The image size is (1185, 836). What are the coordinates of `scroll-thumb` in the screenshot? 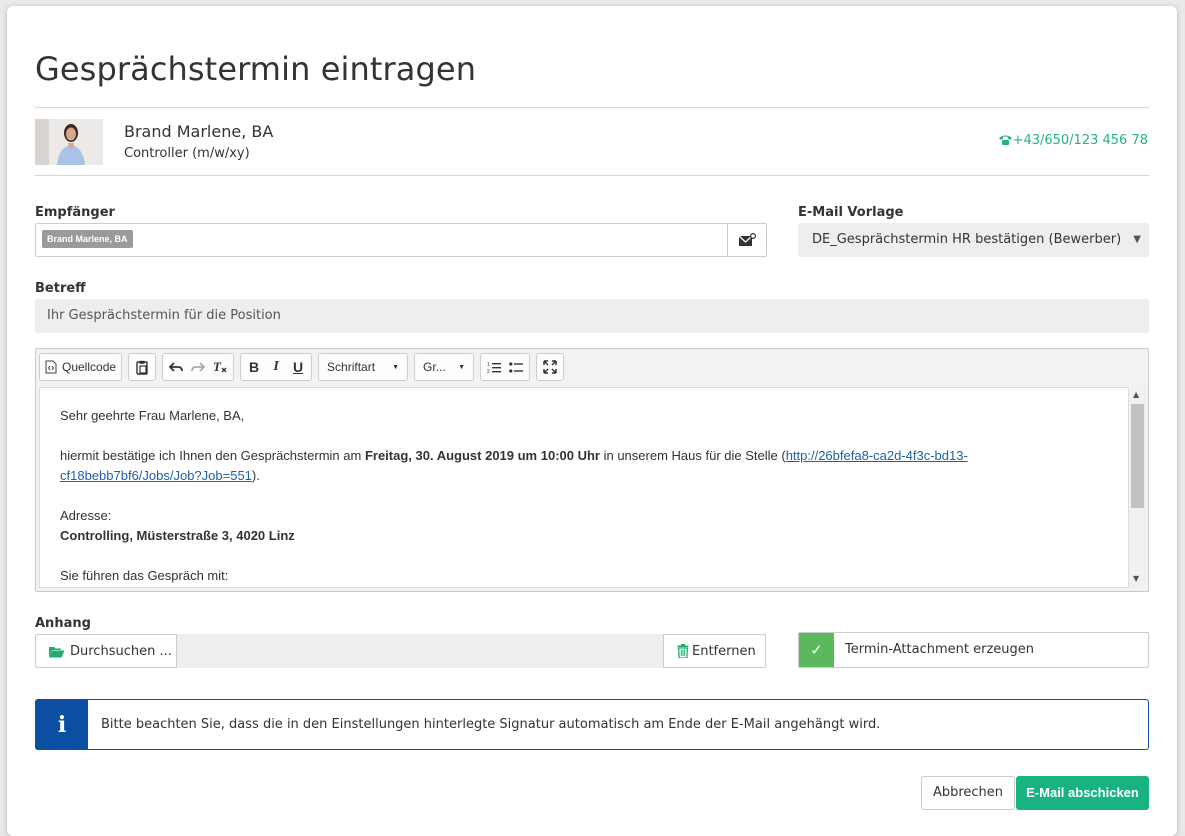 It's located at (1137, 456).